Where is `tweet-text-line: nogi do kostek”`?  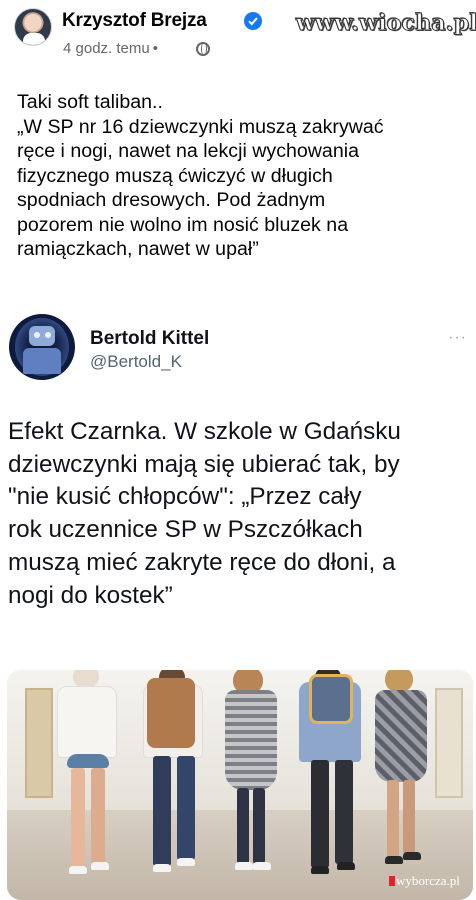 tweet-text-line: nogi do kostek” is located at coordinates (90, 595).